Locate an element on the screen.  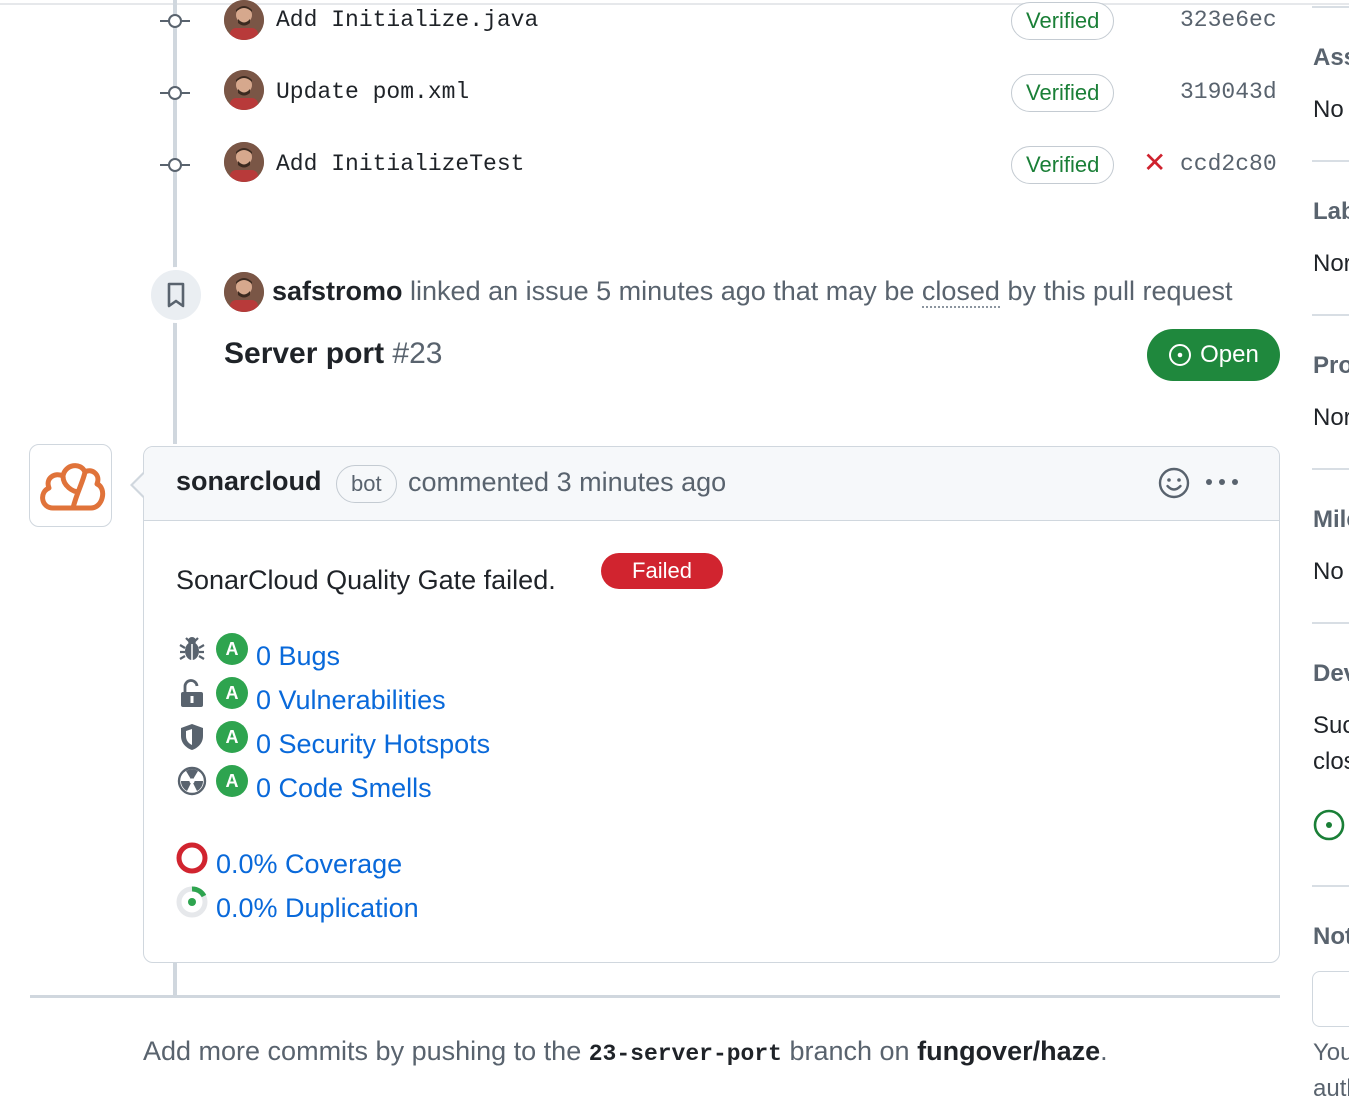
sidebar-heading-labels: Lab is located at coordinates (1331, 212).